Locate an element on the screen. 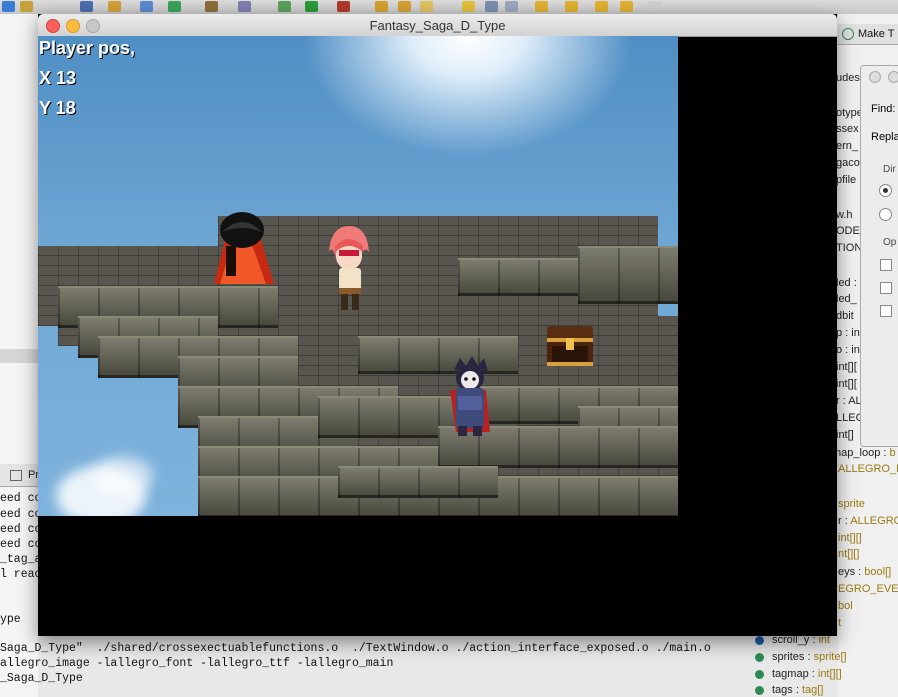  outline-text: w.h is located at coordinates (844, 215).